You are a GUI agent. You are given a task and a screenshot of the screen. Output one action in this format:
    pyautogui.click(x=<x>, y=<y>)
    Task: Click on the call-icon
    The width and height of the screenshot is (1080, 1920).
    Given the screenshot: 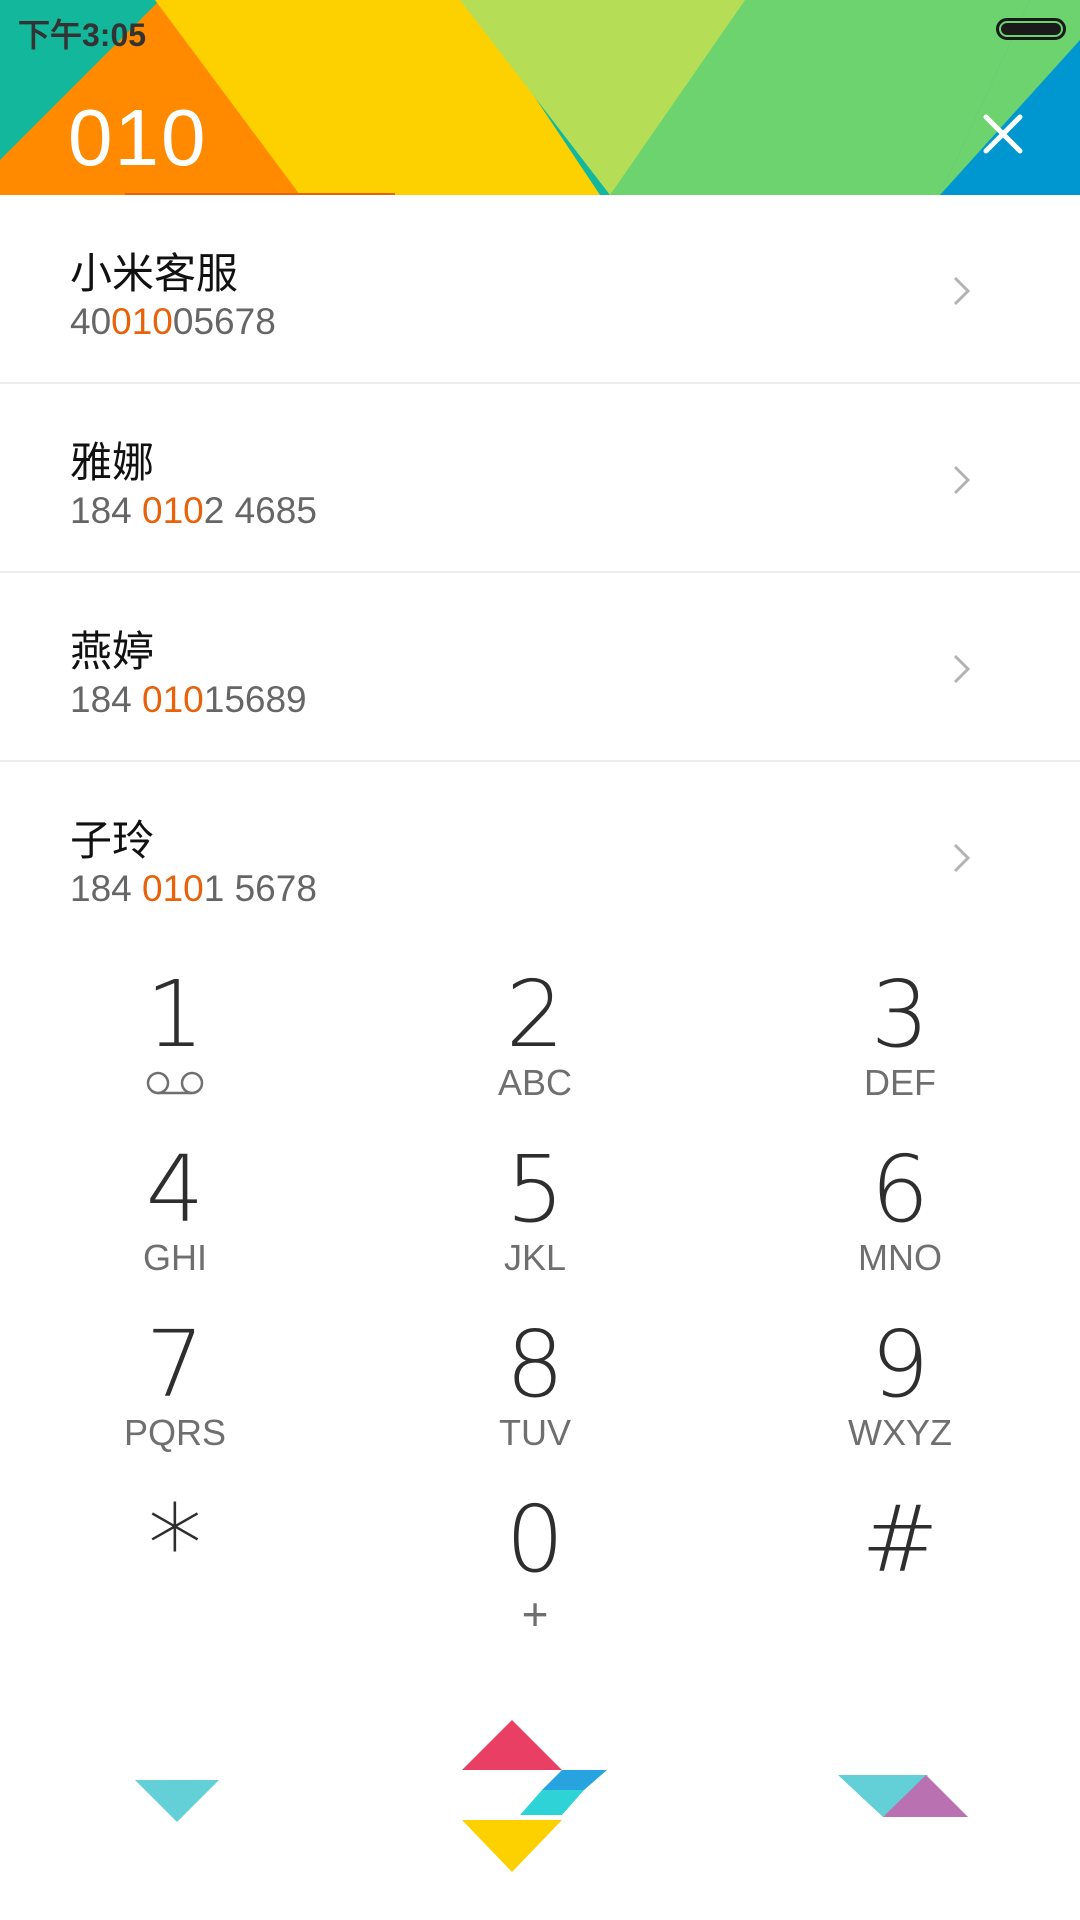 What is the action you would take?
    pyautogui.click(x=534, y=1796)
    